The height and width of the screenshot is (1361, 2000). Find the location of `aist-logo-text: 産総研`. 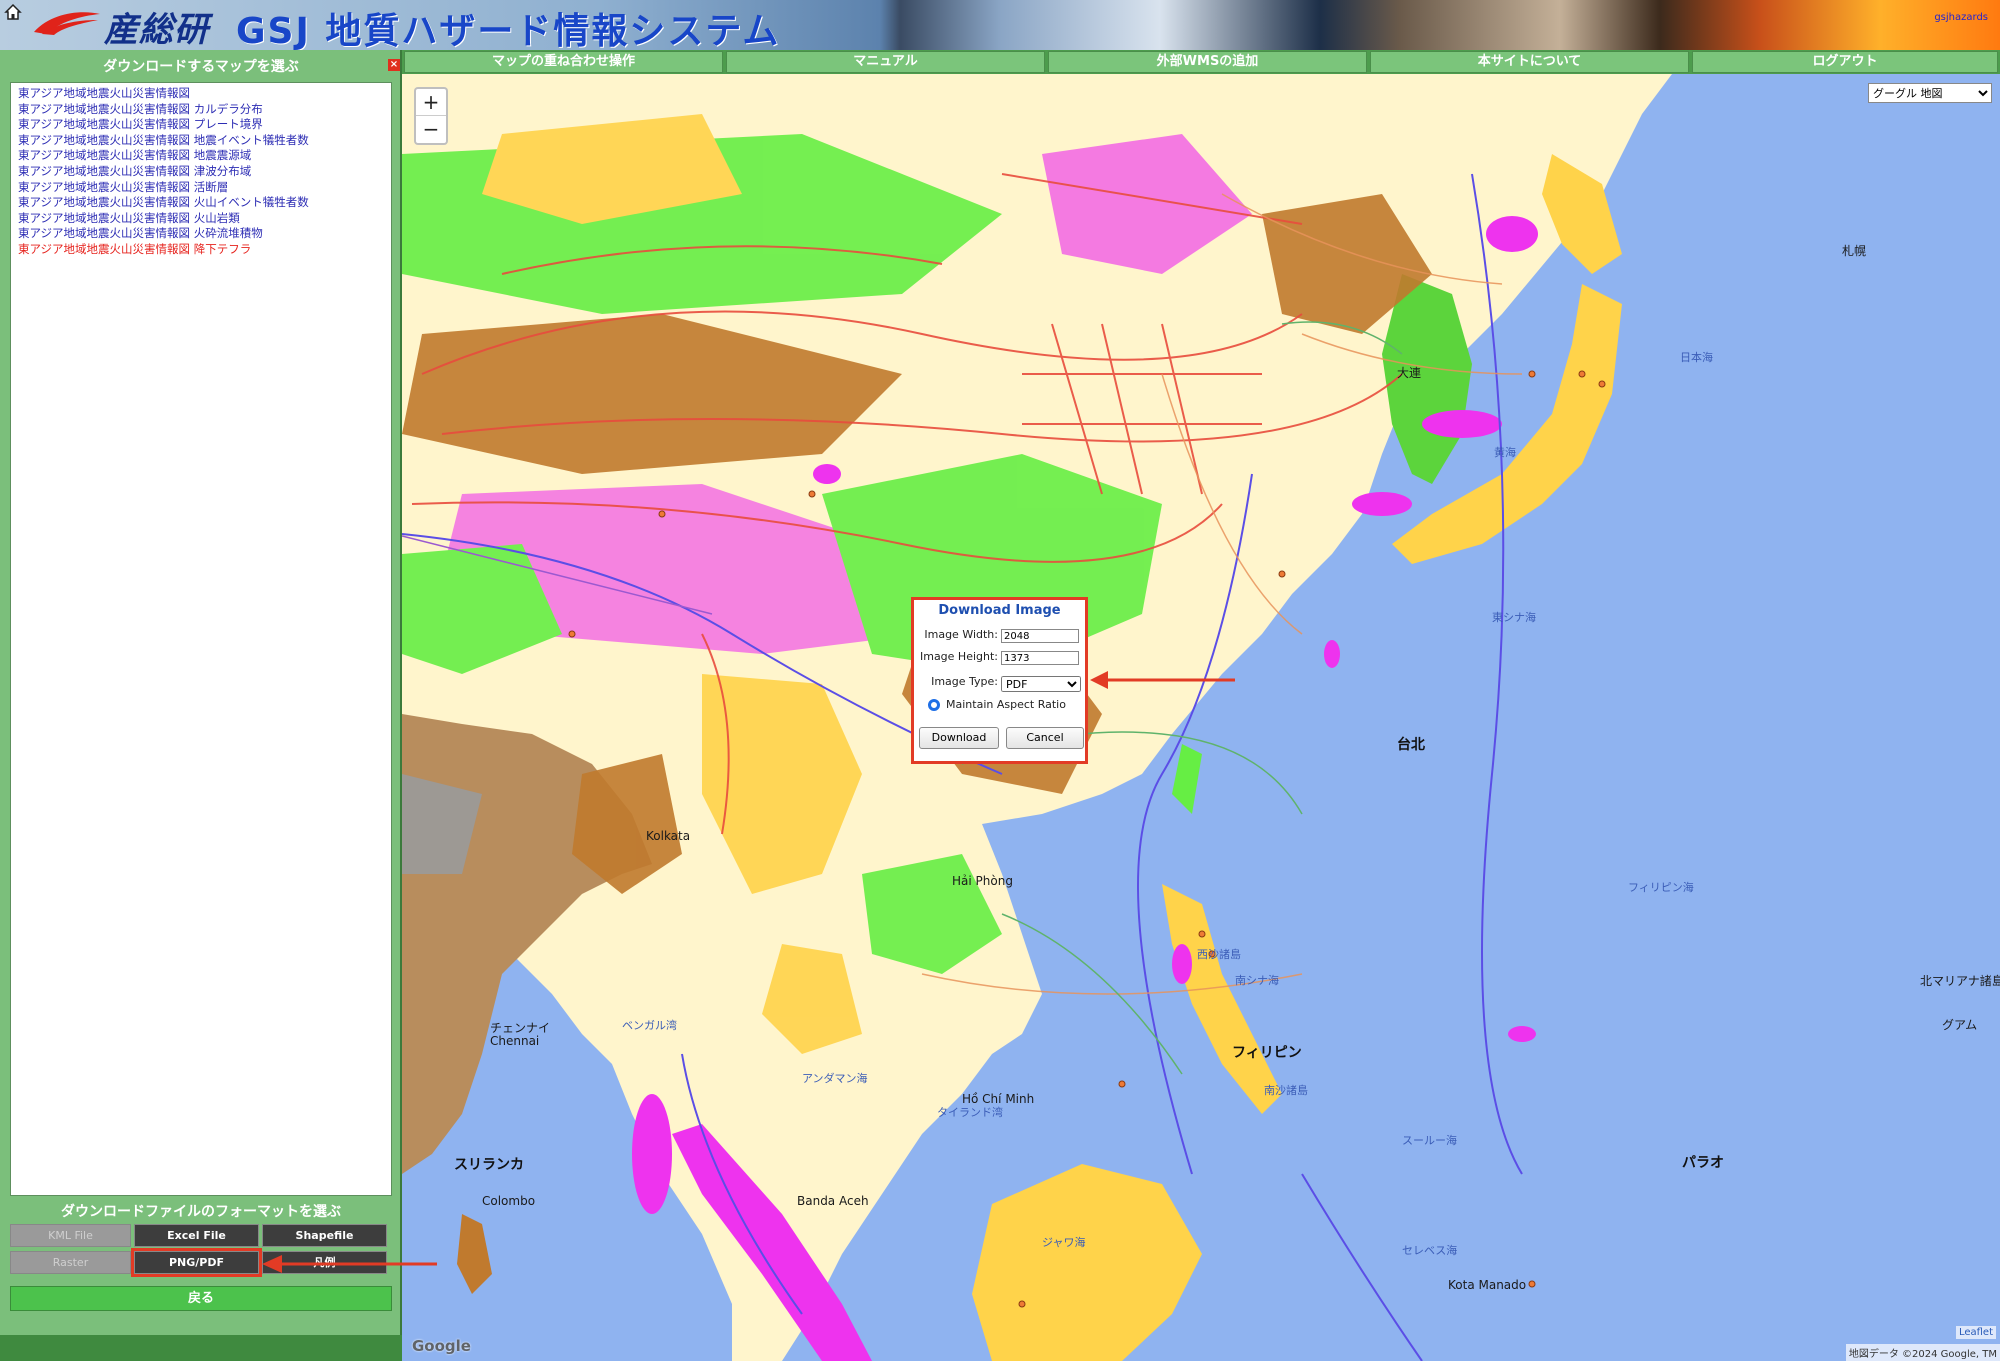

aist-logo-text: 産総研 is located at coordinates (156, 30).